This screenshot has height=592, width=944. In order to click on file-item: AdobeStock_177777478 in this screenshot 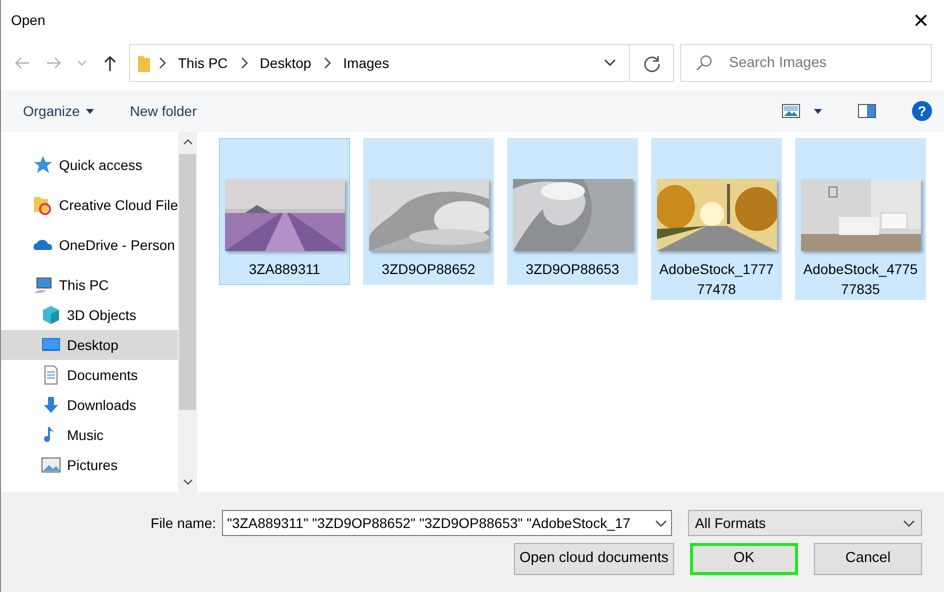, I will do `click(716, 219)`.